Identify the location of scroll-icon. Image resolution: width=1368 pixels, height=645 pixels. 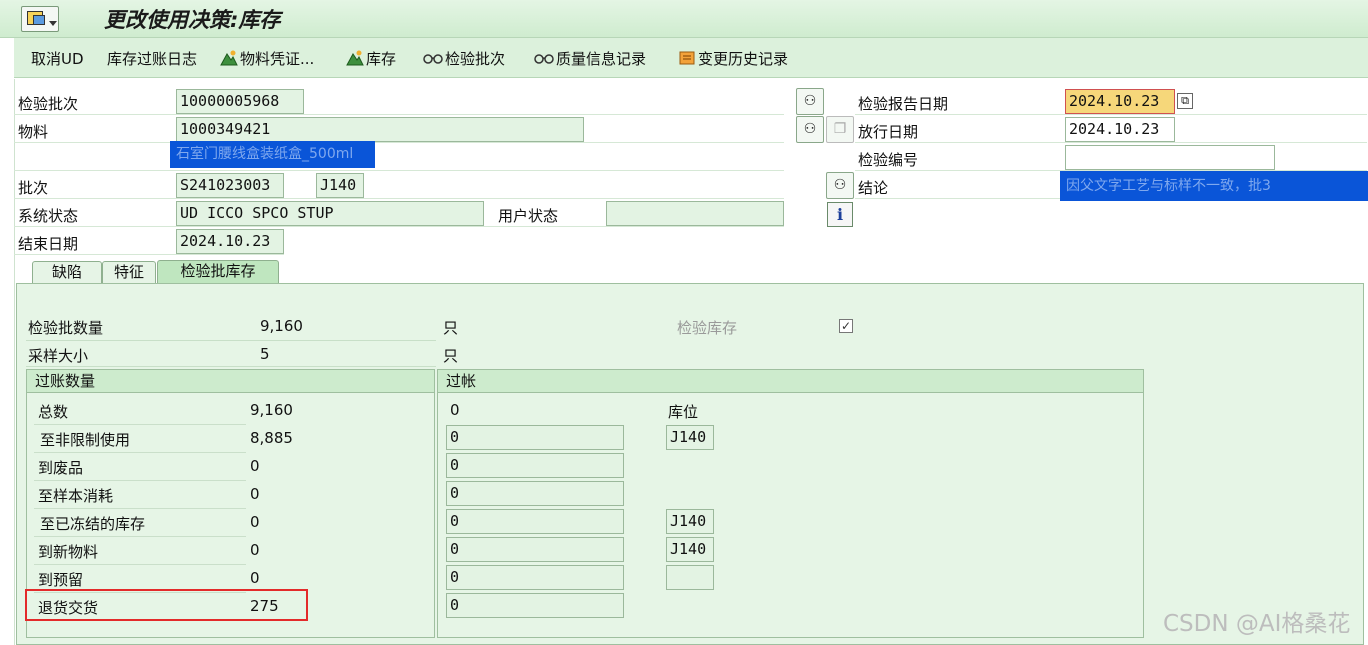
(687, 60).